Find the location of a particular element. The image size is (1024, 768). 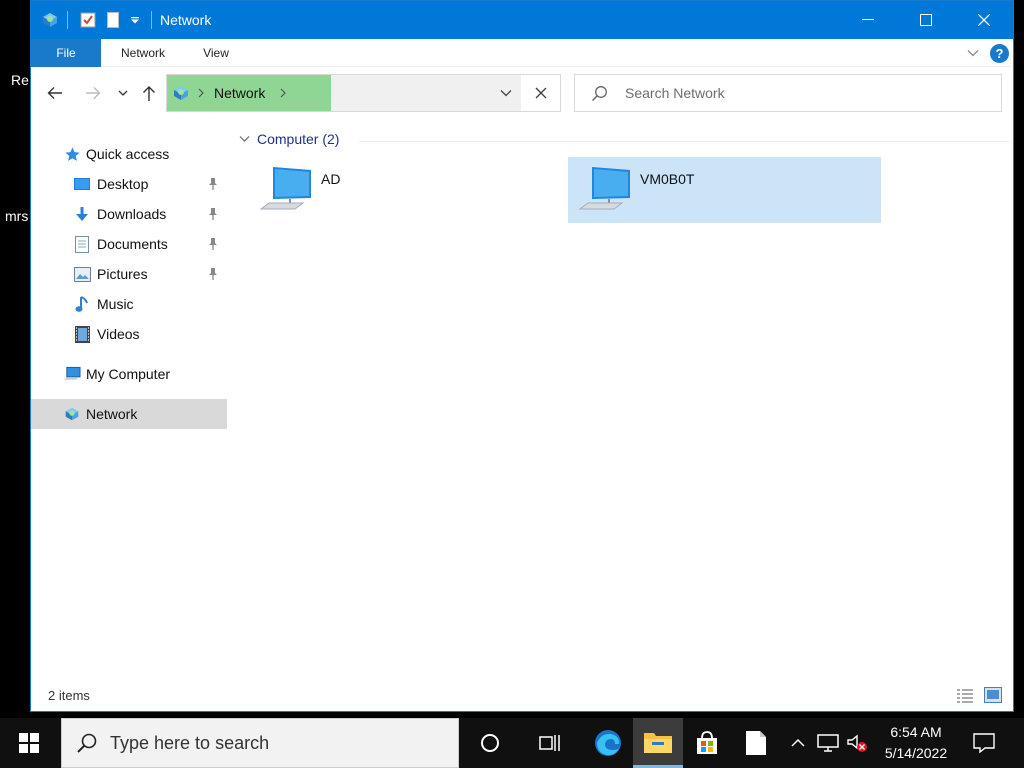

divider is located at coordinates (684, 141).